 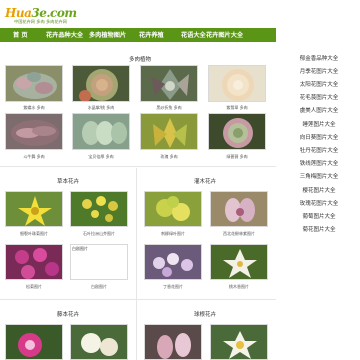 I want to click on succulent-caption: 宝贝倍厚 多肉, so click(x=101, y=157).